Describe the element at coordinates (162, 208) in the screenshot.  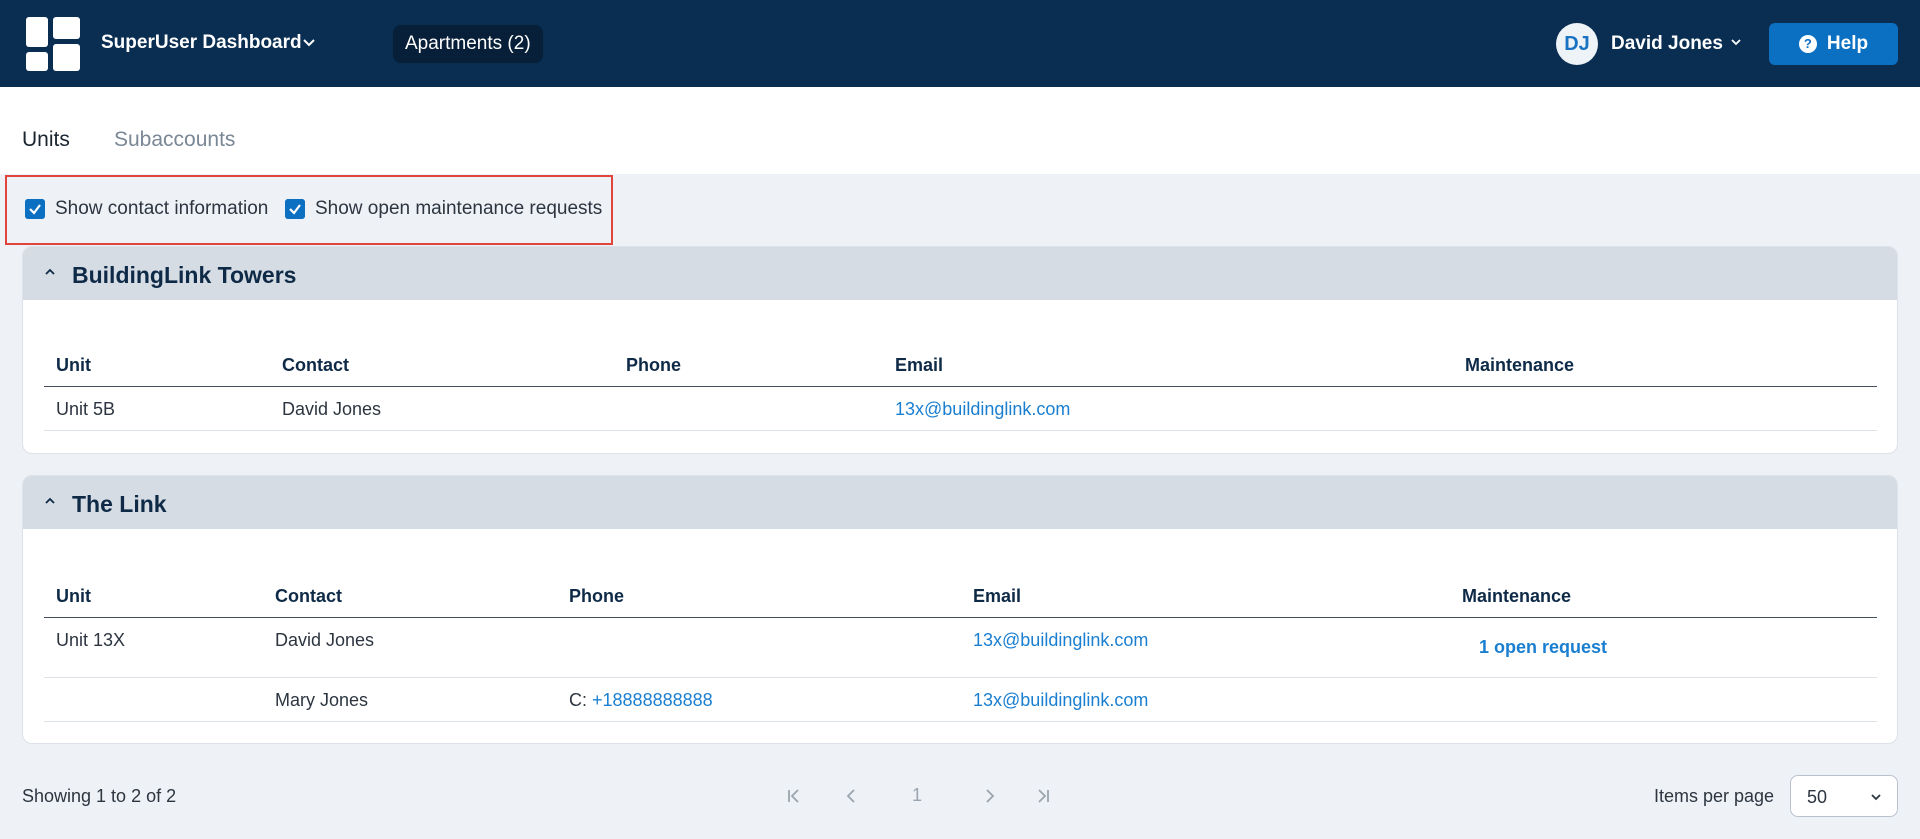
I see `show-contact-label: Show contact information` at that location.